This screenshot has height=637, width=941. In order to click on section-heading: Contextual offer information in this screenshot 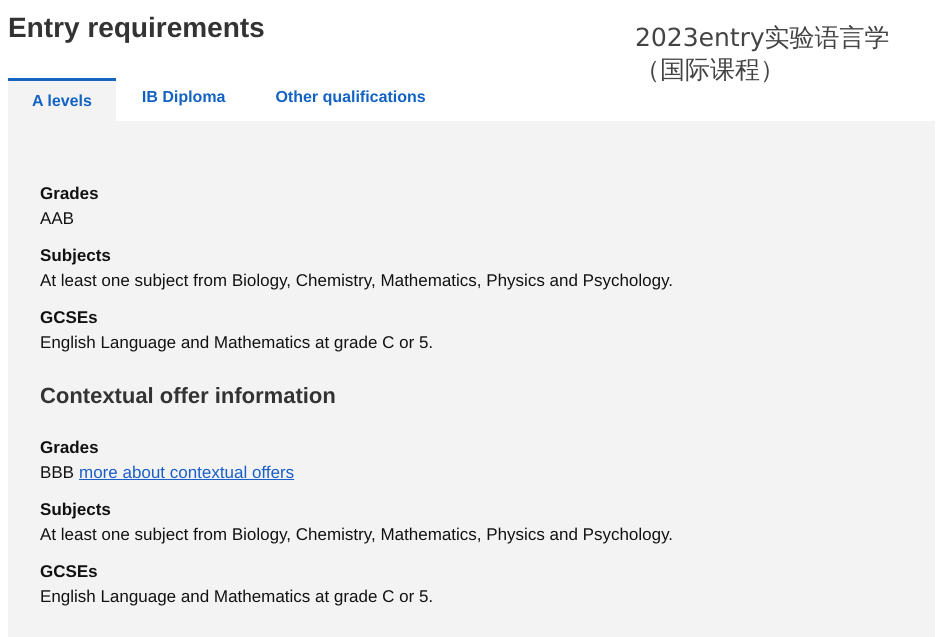, I will do `click(188, 396)`.